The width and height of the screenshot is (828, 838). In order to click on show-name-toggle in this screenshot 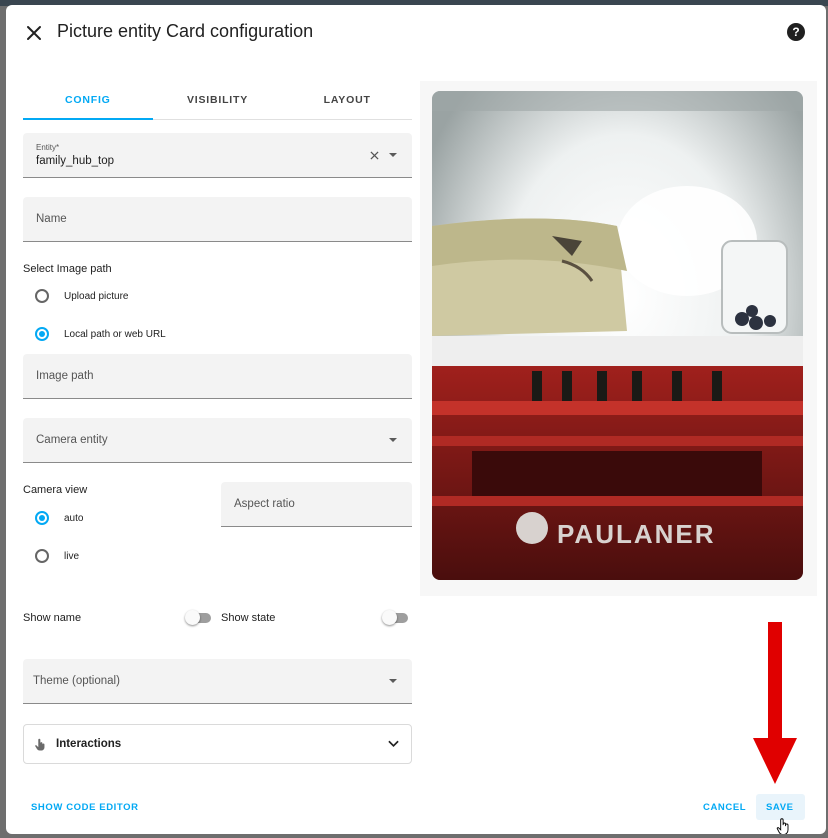, I will do `click(199, 617)`.